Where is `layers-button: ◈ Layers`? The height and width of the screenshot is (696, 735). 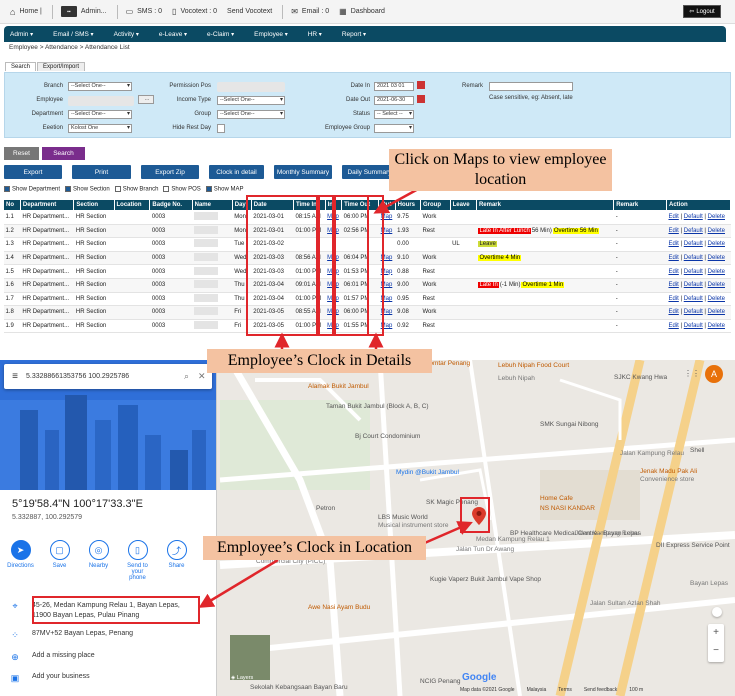 layers-button: ◈ Layers is located at coordinates (242, 678).